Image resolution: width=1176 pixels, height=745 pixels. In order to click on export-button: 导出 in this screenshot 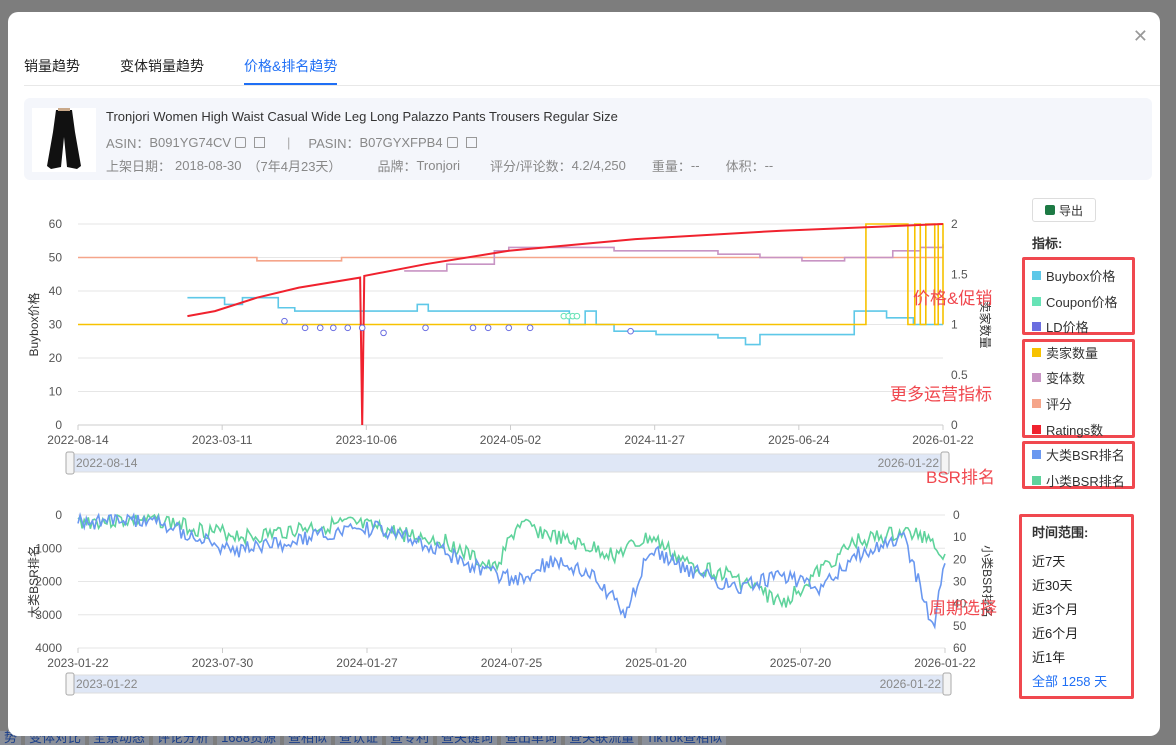, I will do `click(1064, 210)`.